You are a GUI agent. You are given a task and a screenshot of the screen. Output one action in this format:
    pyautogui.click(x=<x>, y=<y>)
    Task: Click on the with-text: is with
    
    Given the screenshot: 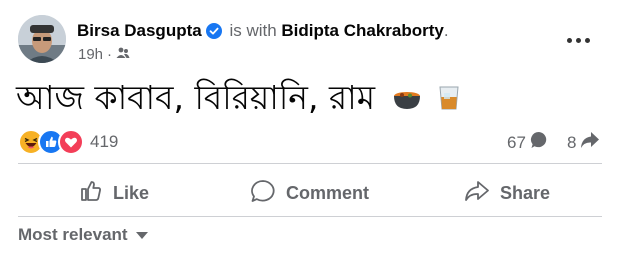 What is the action you would take?
    pyautogui.click(x=253, y=30)
    